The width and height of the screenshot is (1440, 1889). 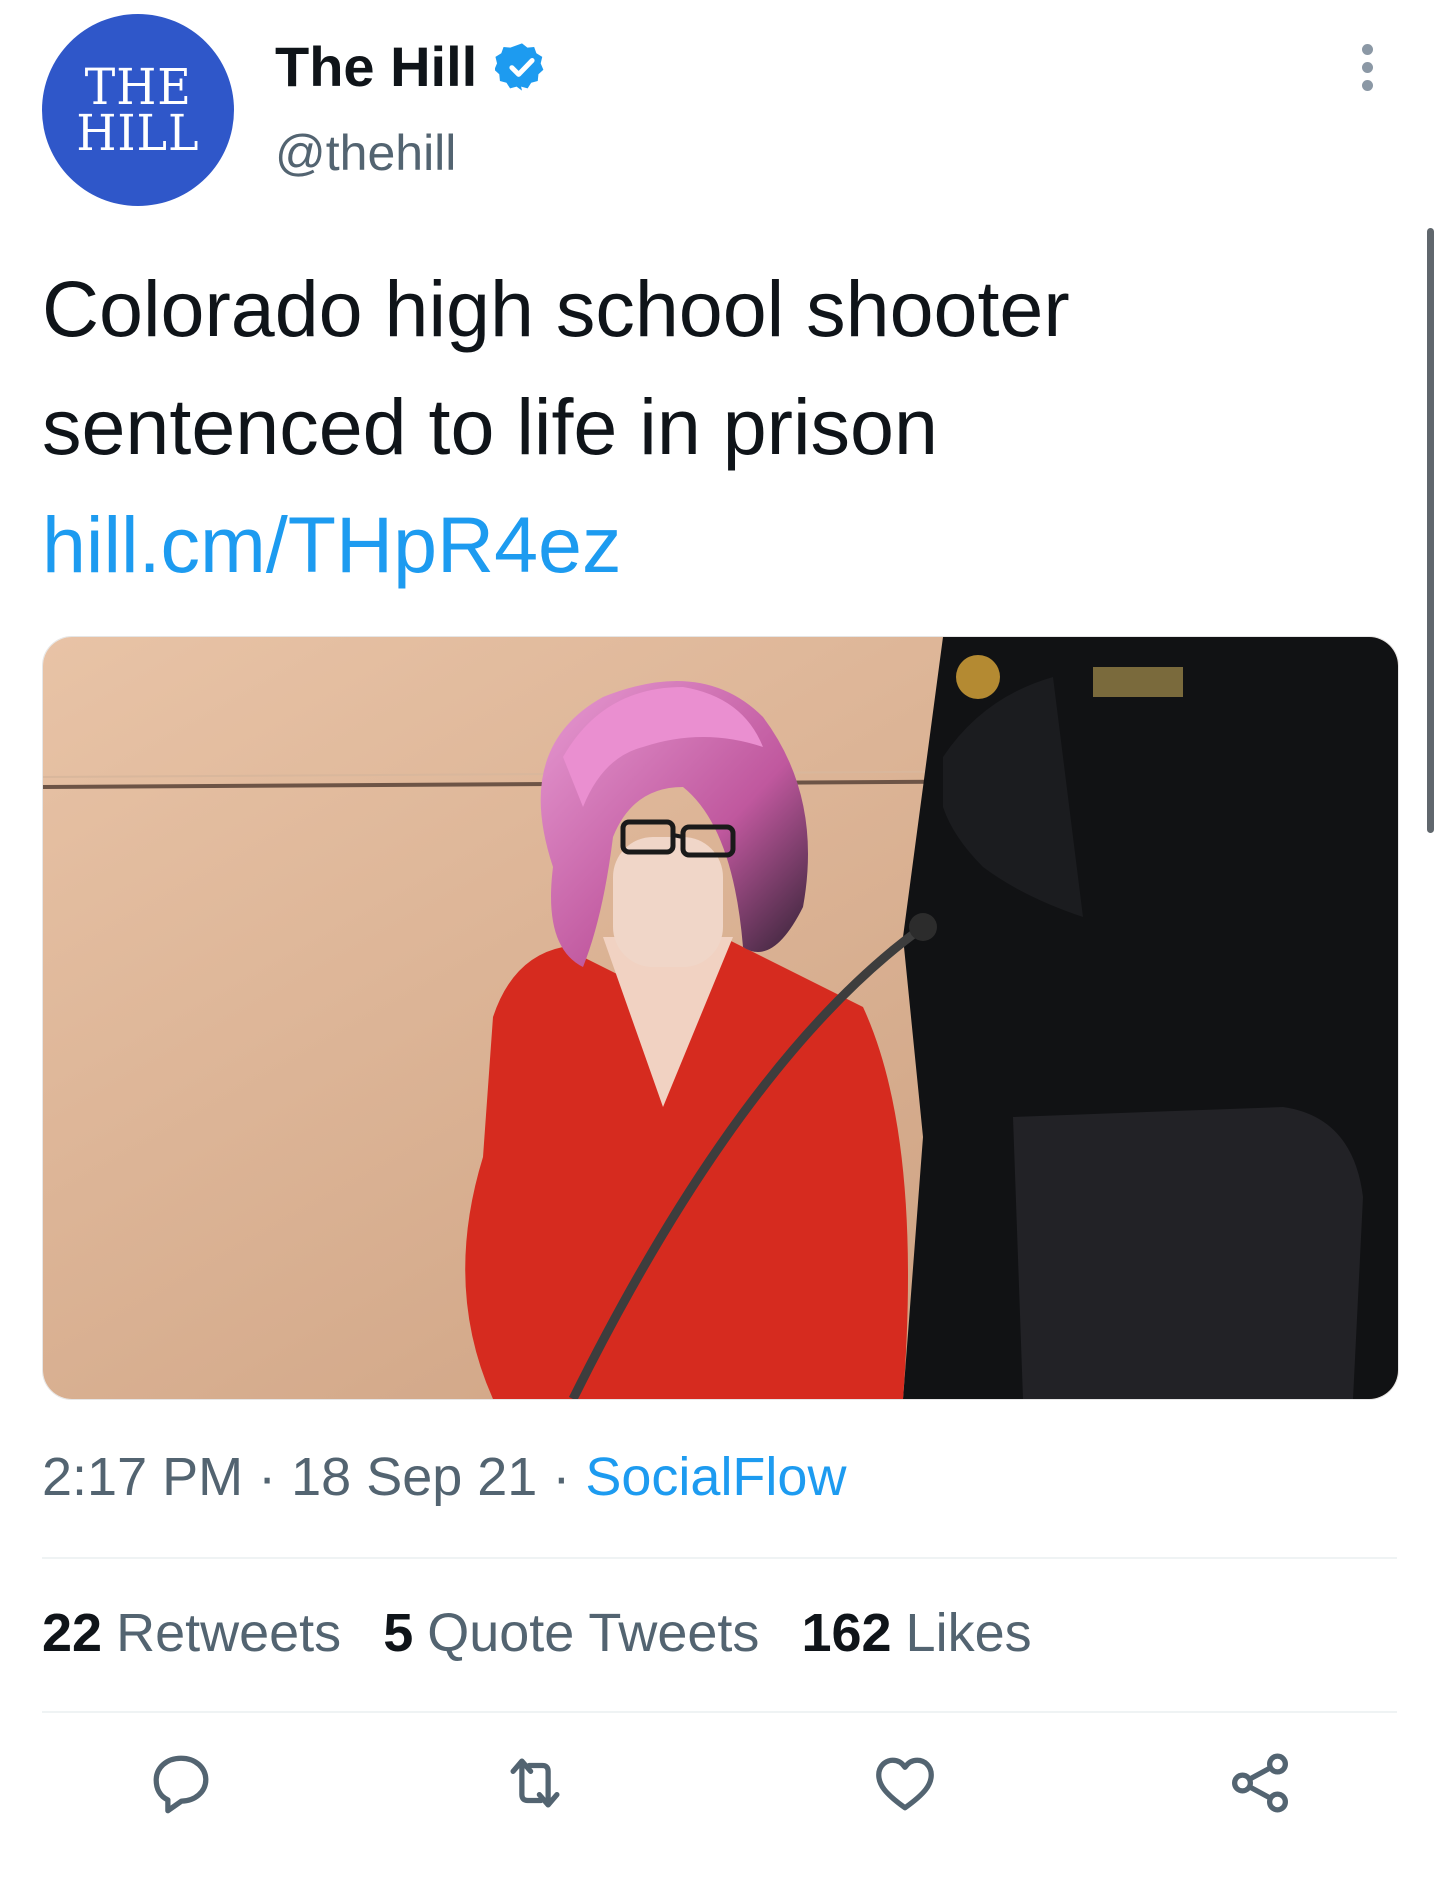 I want to click on retweets-stat: 22 Retweets, so click(x=191, y=1633).